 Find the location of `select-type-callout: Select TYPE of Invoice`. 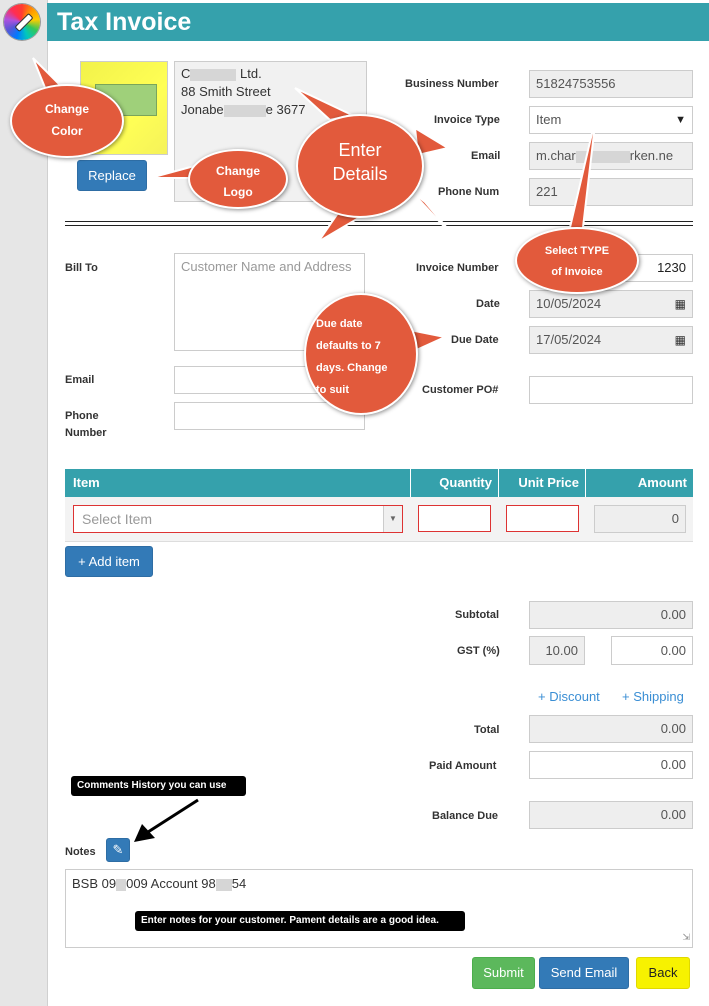

select-type-callout: Select TYPE of Invoice is located at coordinates (577, 260).